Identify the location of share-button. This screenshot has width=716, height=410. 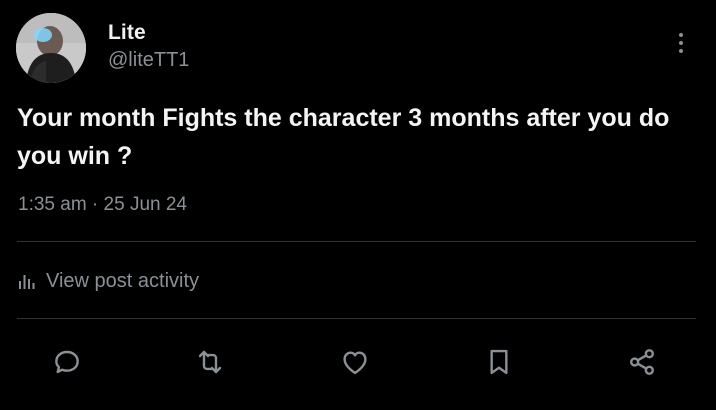
(642, 362).